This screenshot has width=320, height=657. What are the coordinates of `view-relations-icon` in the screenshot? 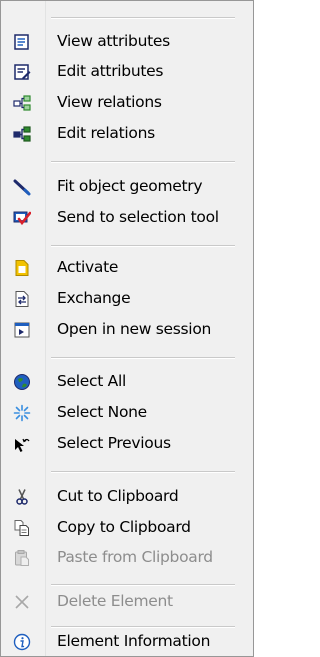 It's located at (22, 103).